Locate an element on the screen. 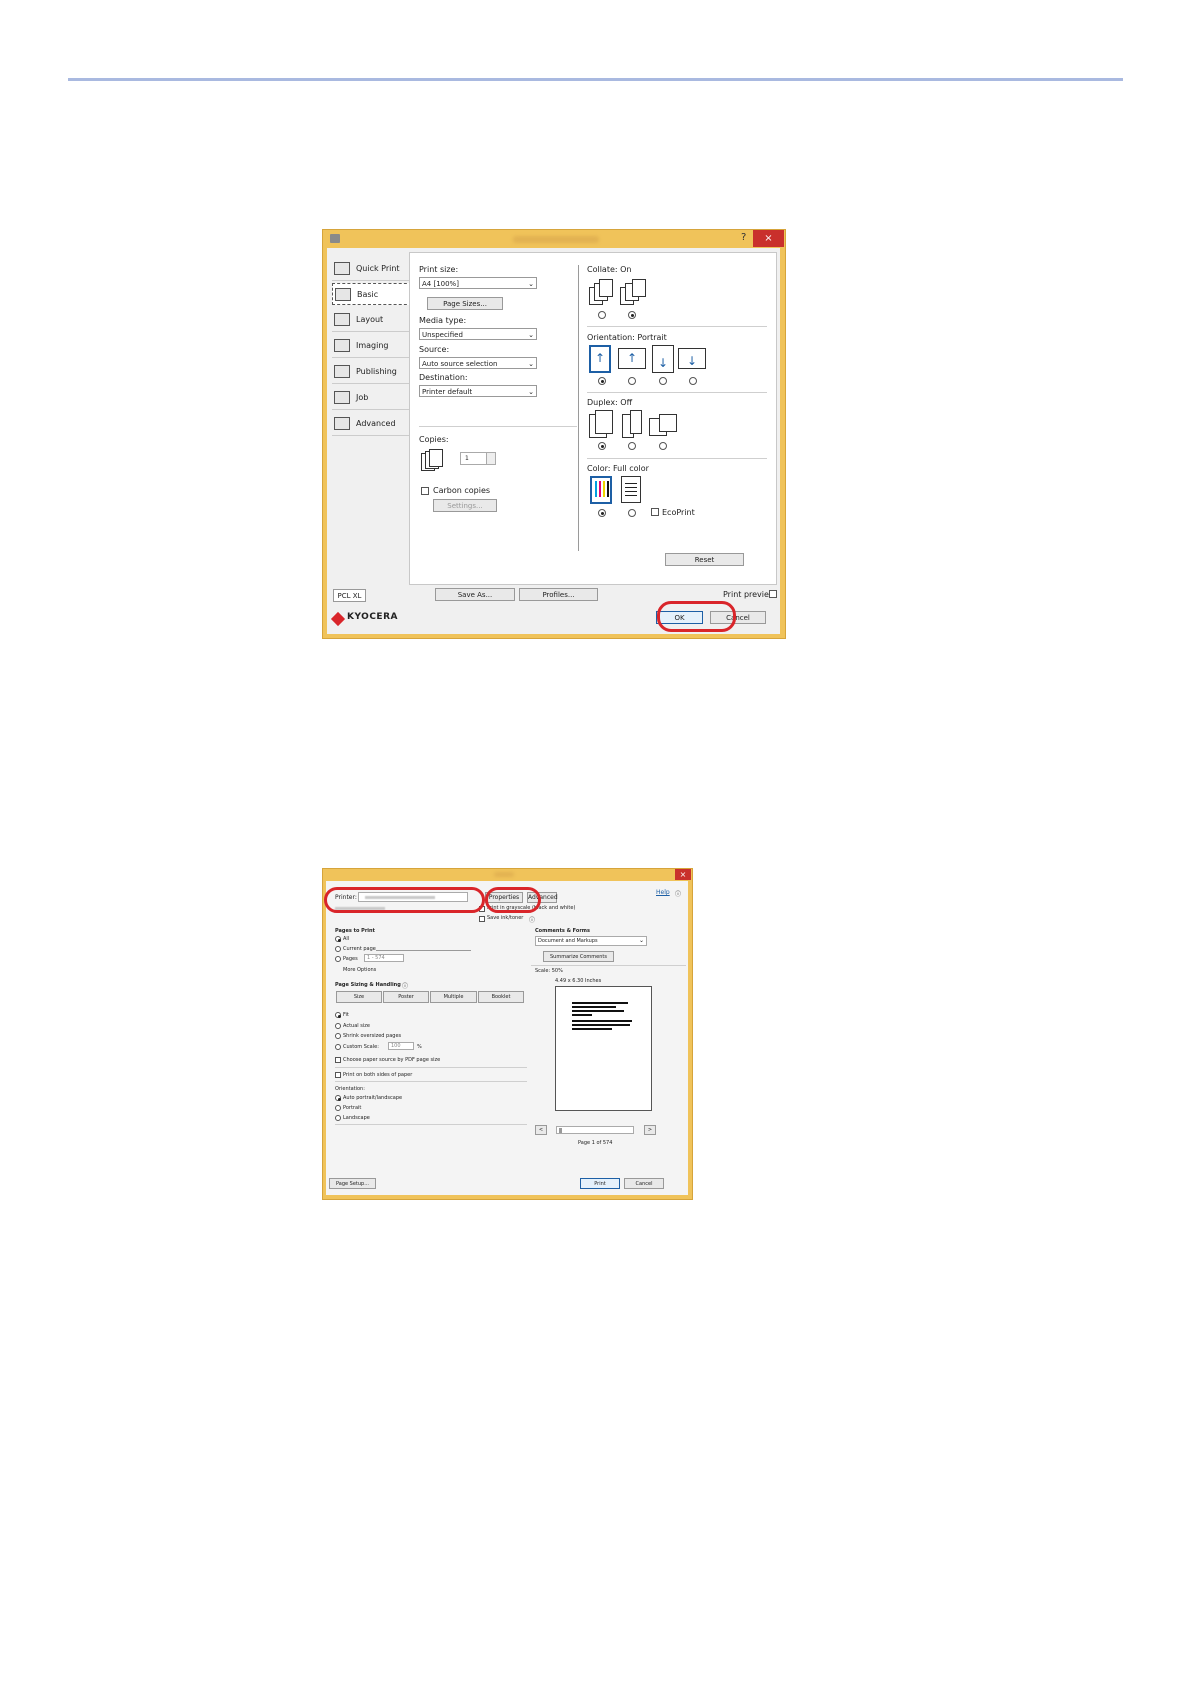 The height and width of the screenshot is (1684, 1190). printer-icon is located at coordinates (335, 238).